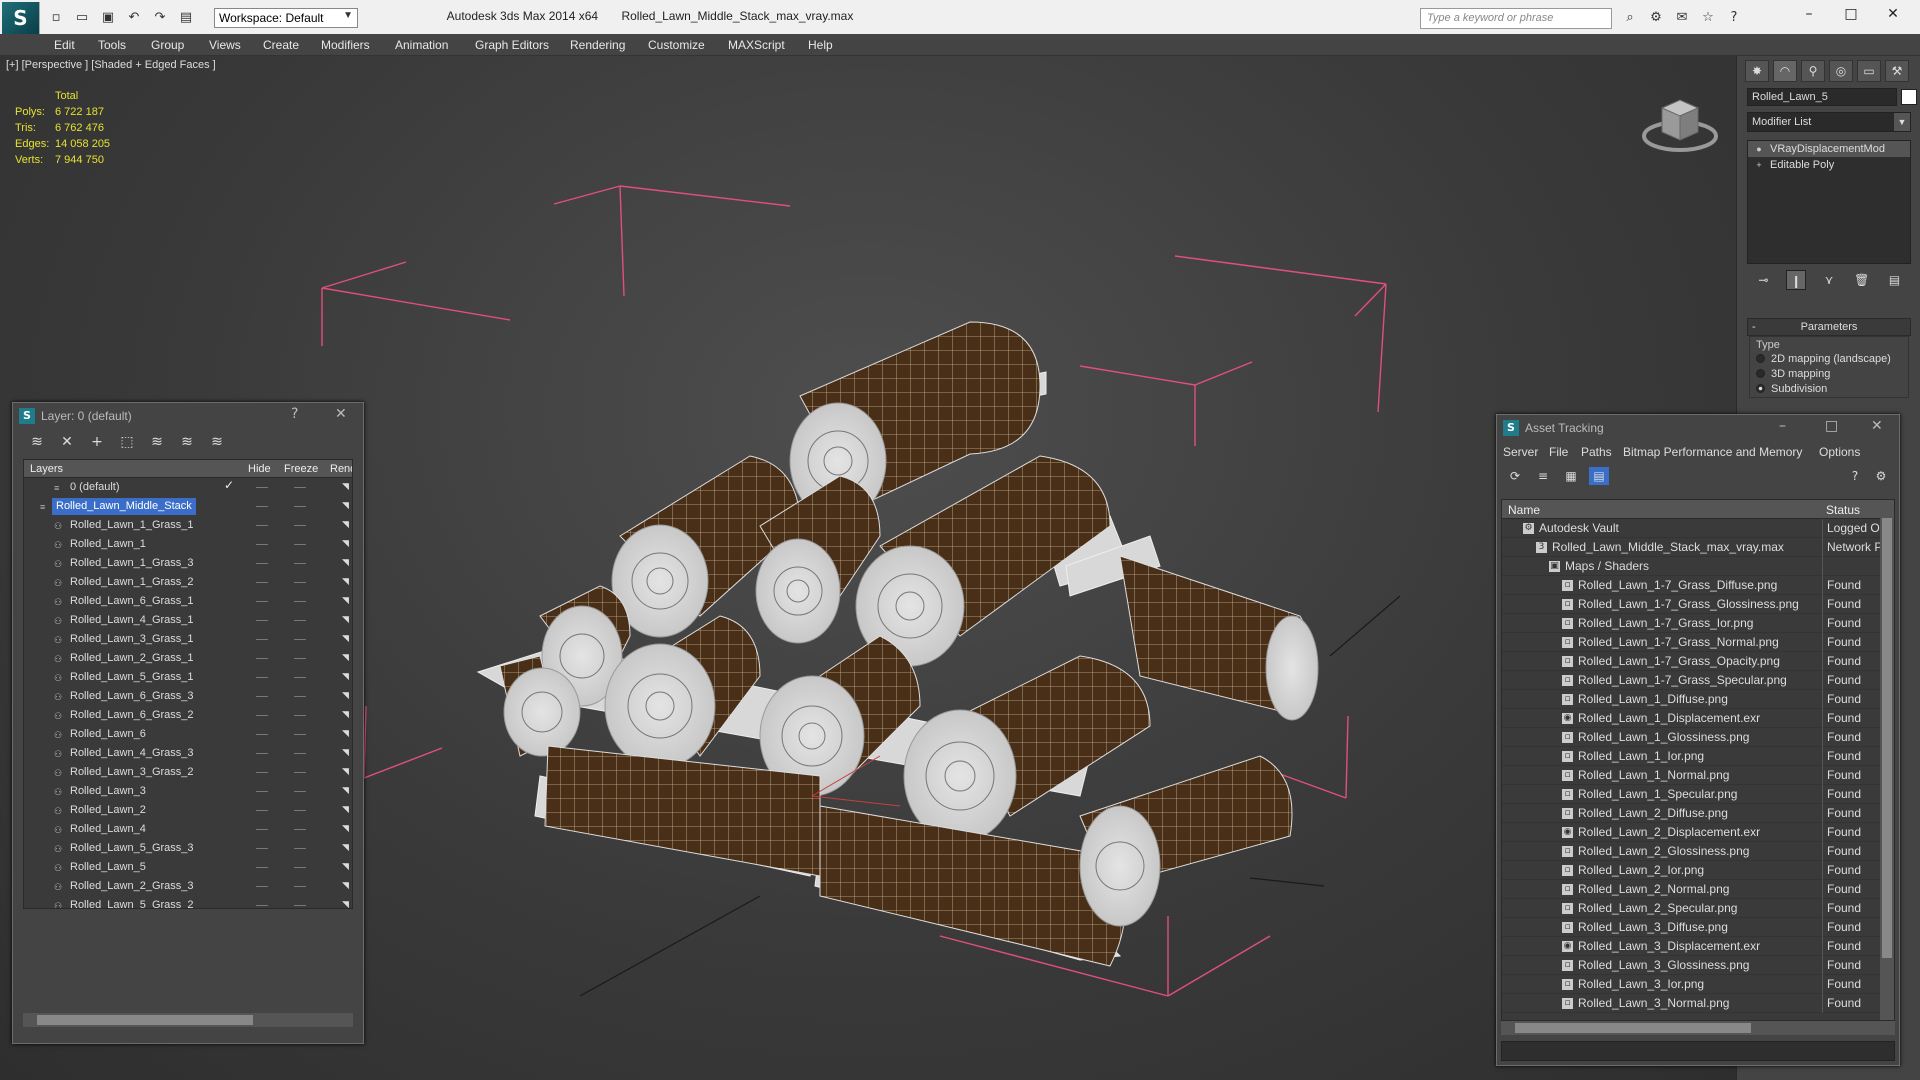 This screenshot has height=1080, width=1920. What do you see at coordinates (132, 639) in the screenshot?
I see `layer-name: Rolled_Lawn_3_Grass_1` at bounding box center [132, 639].